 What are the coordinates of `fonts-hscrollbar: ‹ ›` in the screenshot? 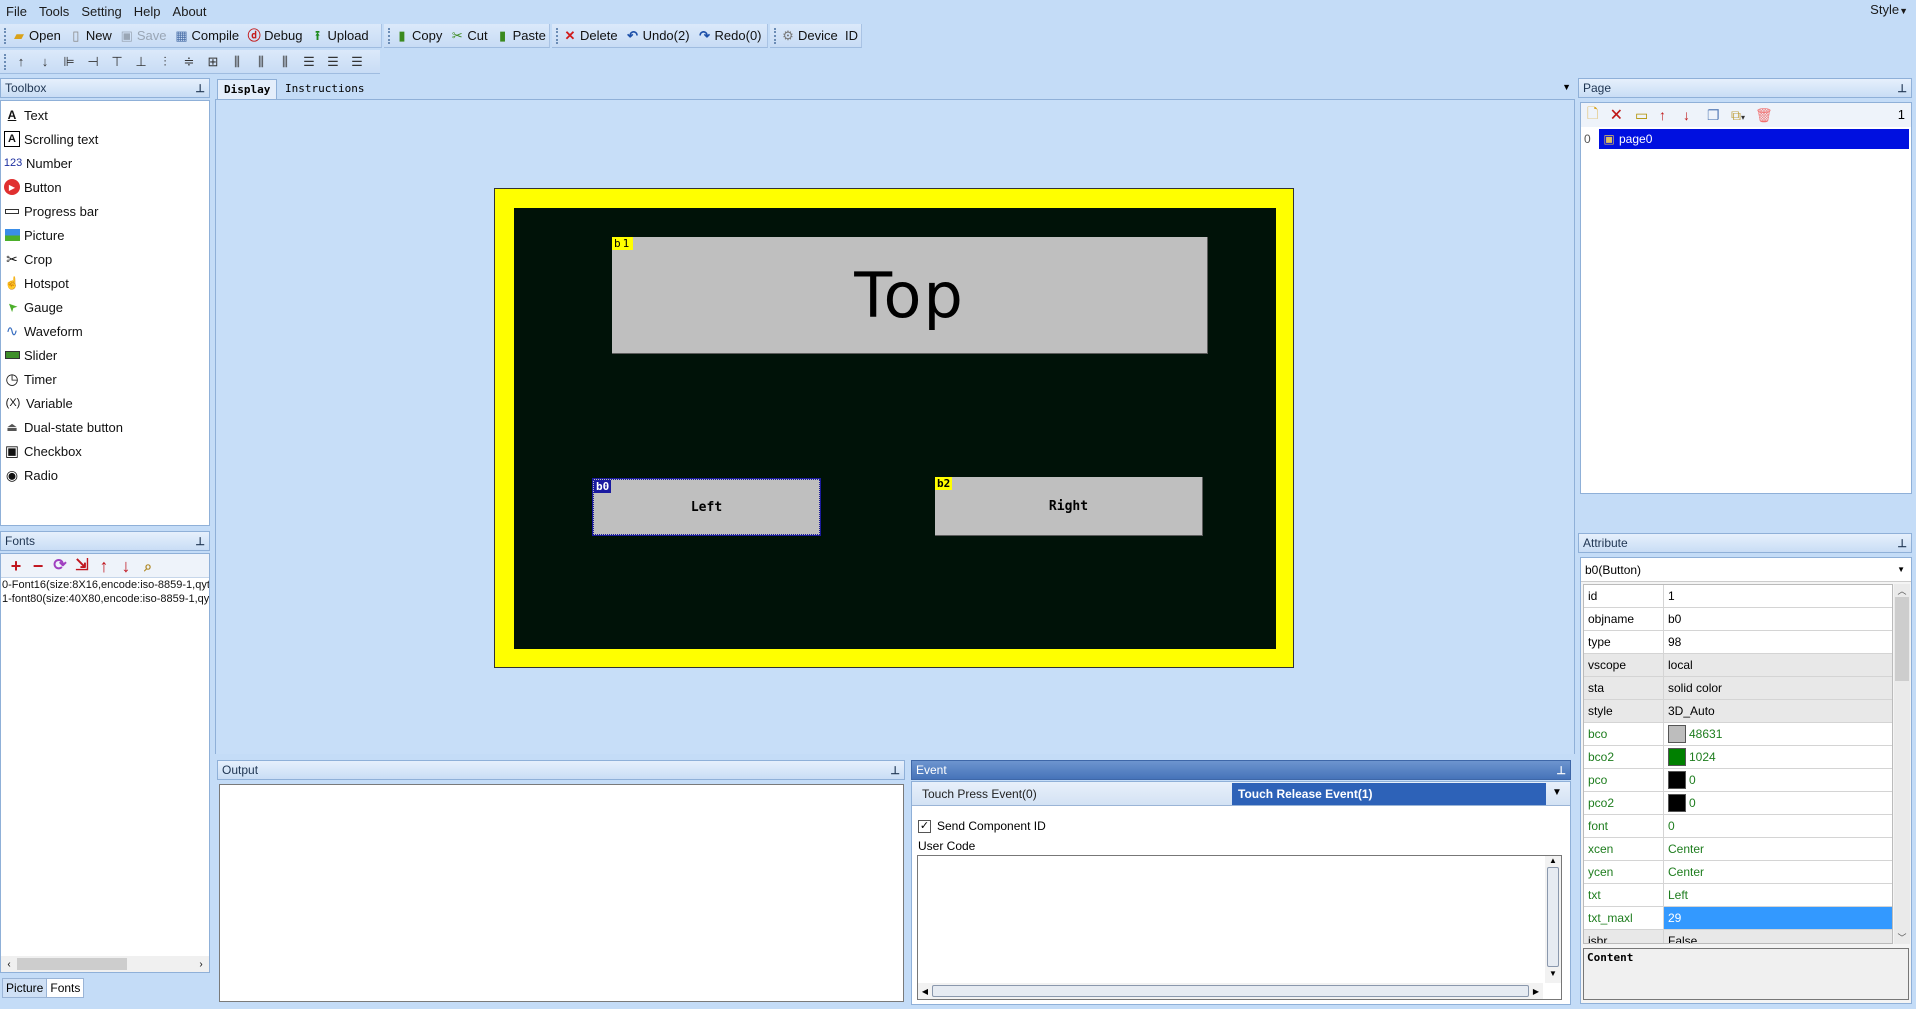 It's located at (105, 964).